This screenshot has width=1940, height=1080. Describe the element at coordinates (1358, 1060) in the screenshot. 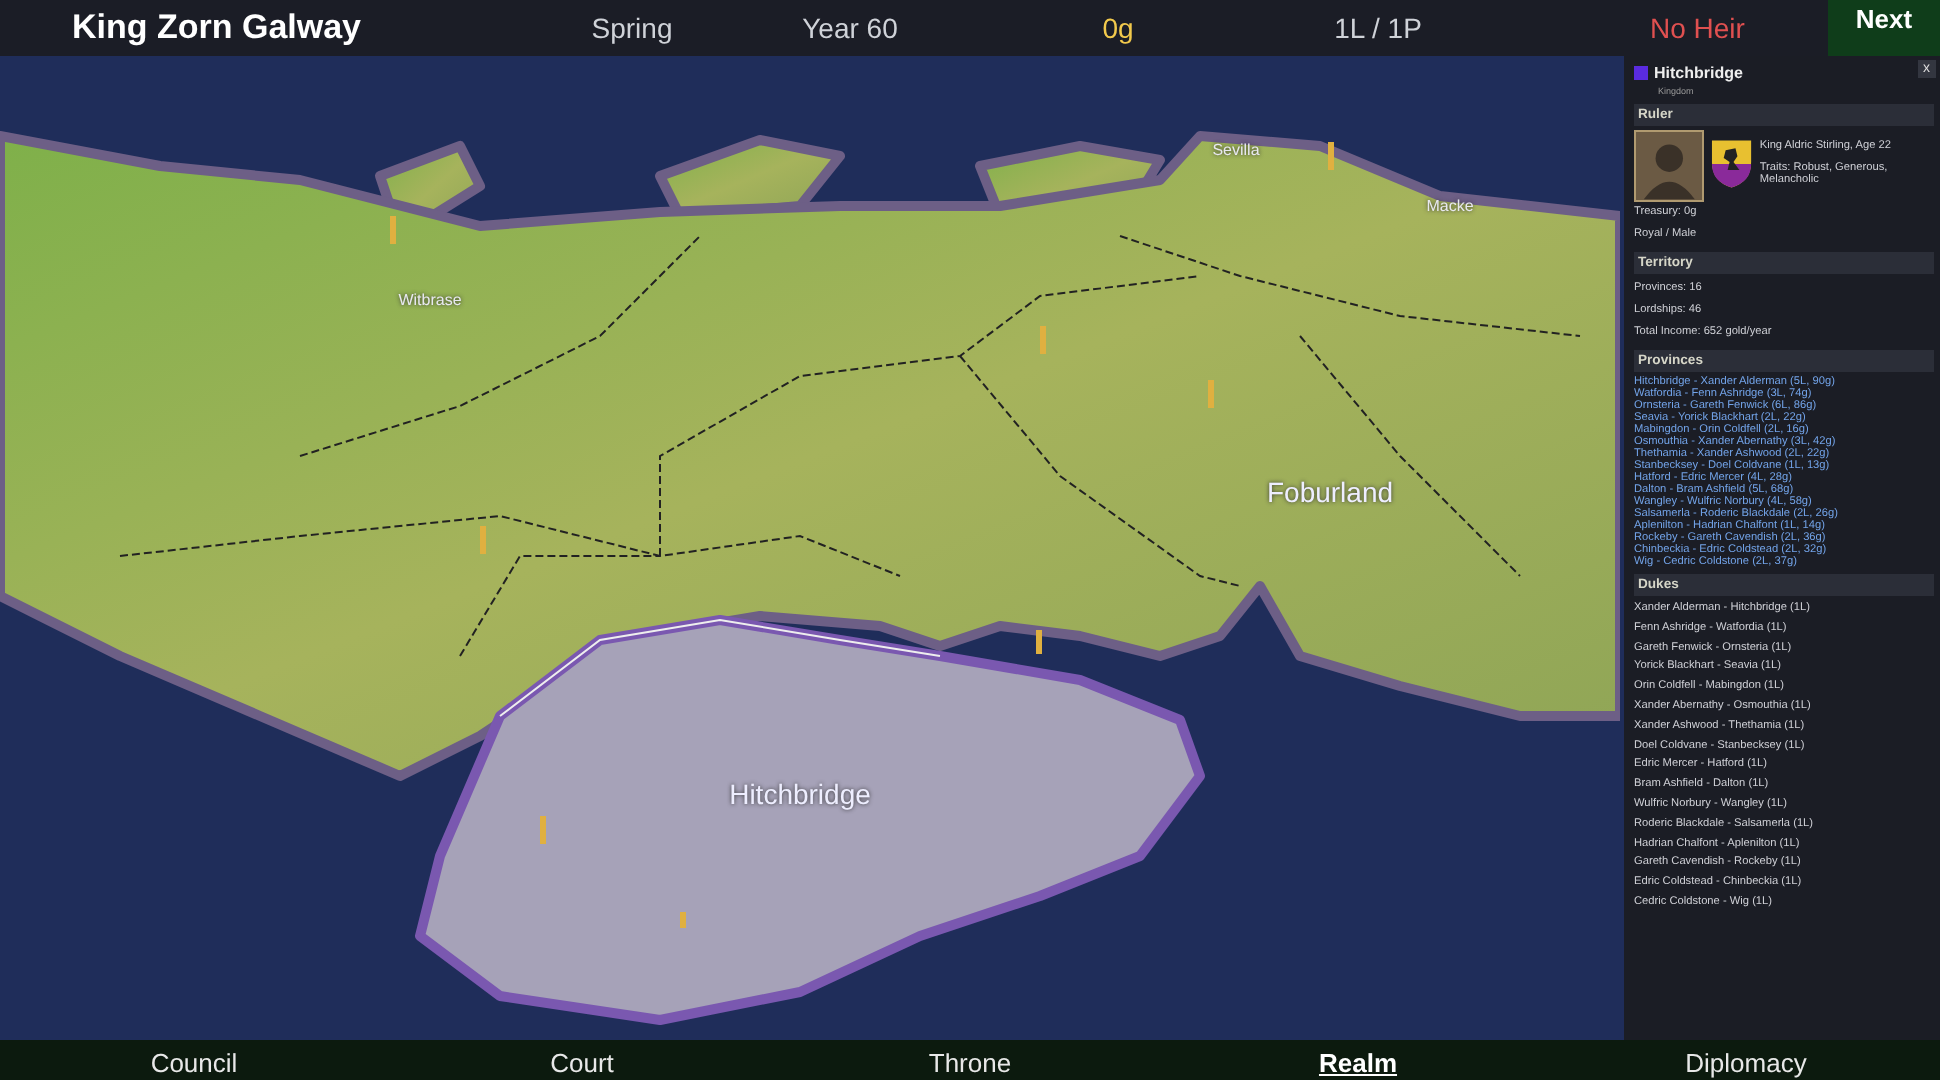

I see `nav-tab: Realm` at that location.